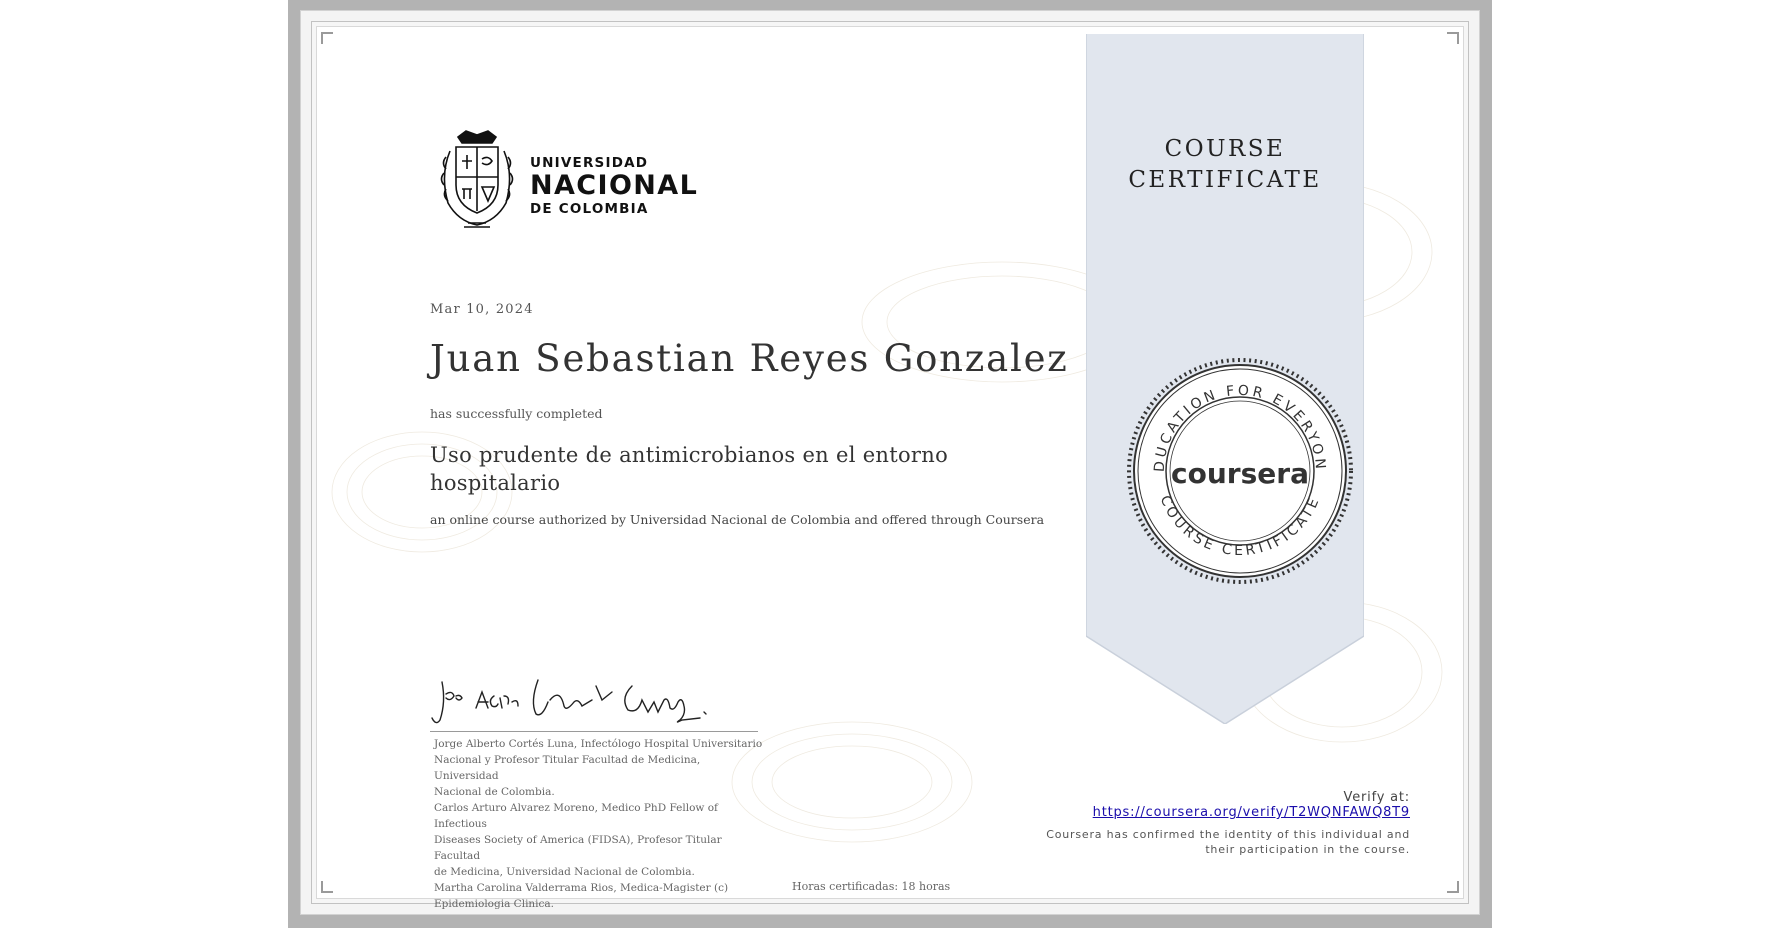 Image resolution: width=1772 pixels, height=928 pixels. What do you see at coordinates (589, 163) in the screenshot?
I see `university-line-1: UNIVERSIDAD` at bounding box center [589, 163].